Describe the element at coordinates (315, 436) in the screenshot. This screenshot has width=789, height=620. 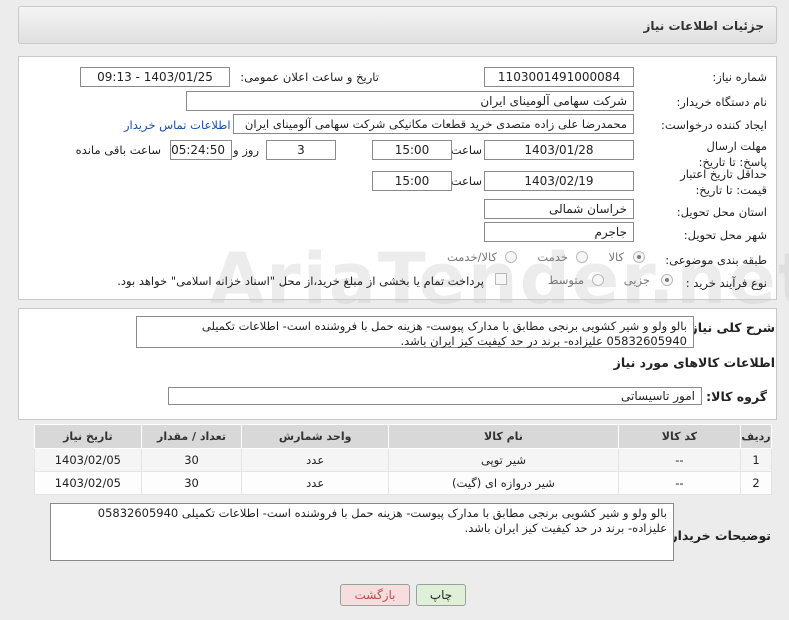
I see `col-unit: واحد شمارش` at that location.